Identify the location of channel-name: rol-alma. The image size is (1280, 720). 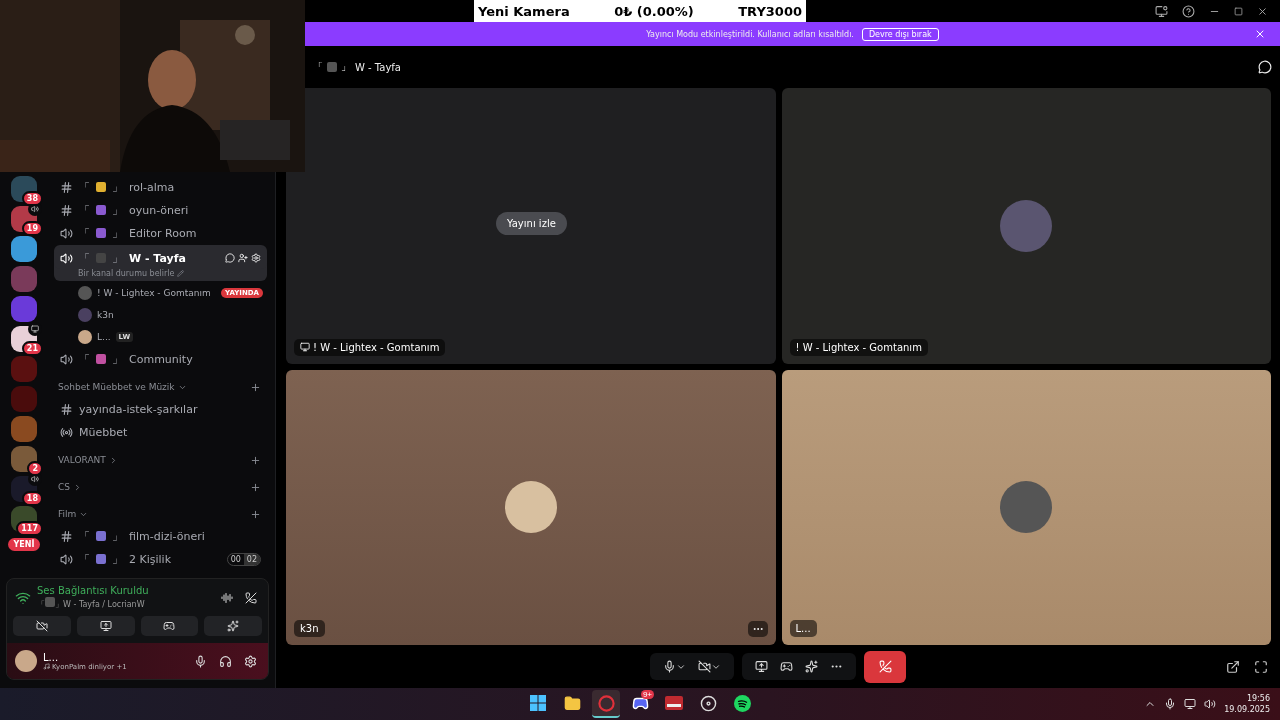
(152, 187).